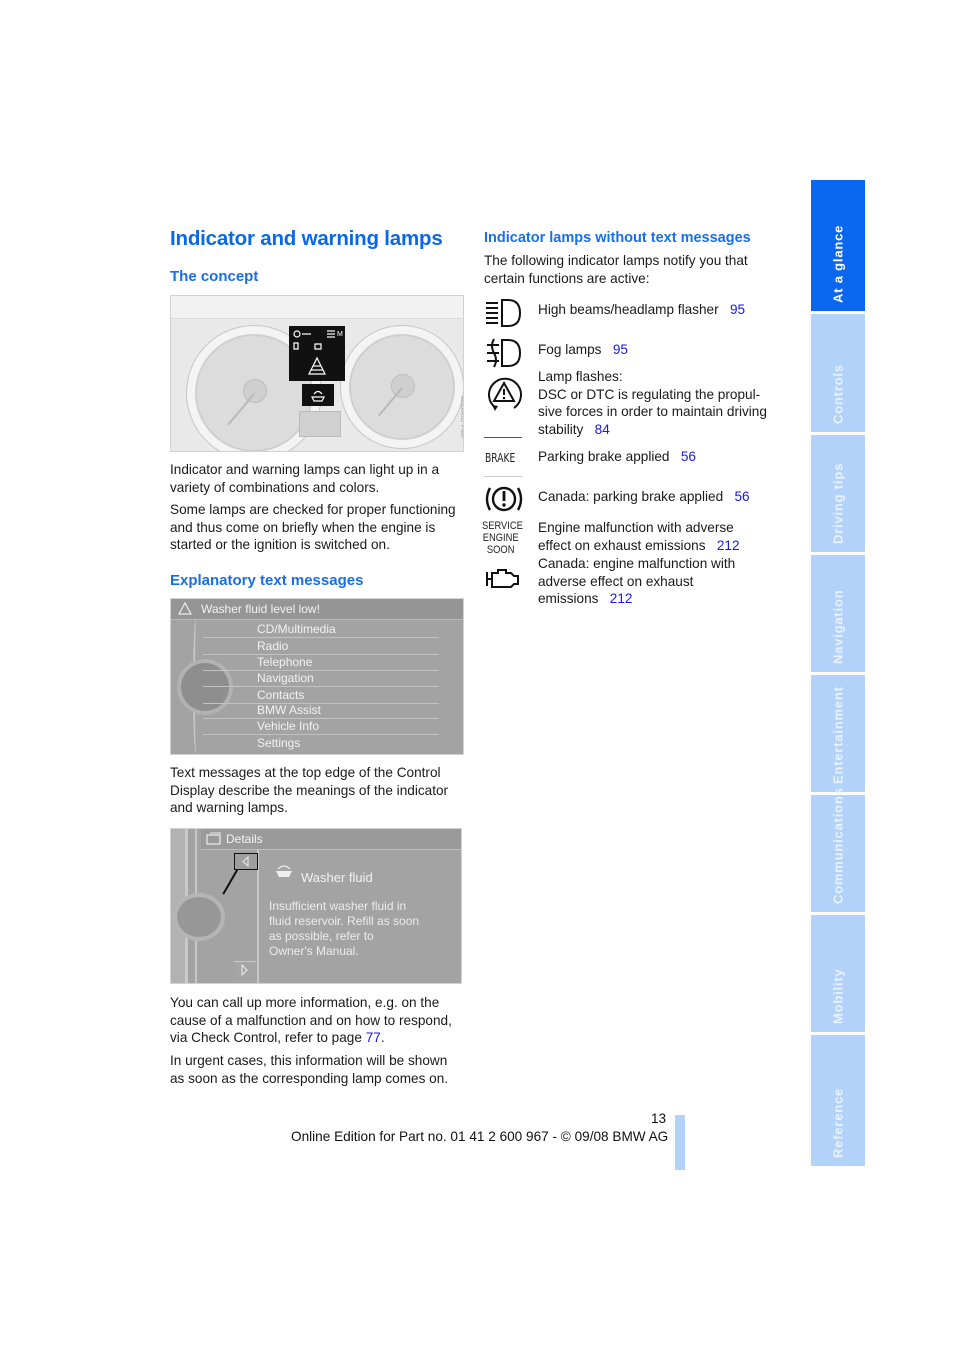 Image resolution: width=954 pixels, height=1350 pixels. What do you see at coordinates (642, 309) in the screenshot?
I see `lamp-item: High beams/headlamp flasher 95` at bounding box center [642, 309].